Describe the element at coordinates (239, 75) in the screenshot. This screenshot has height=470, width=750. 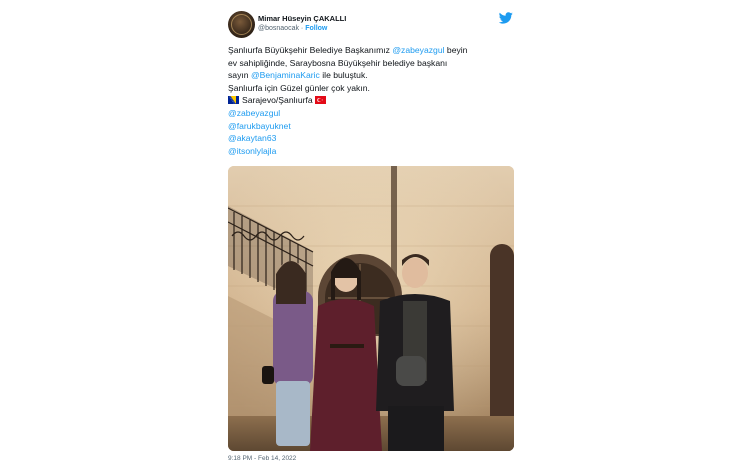
I see `tweet-text-segment: sayın` at that location.